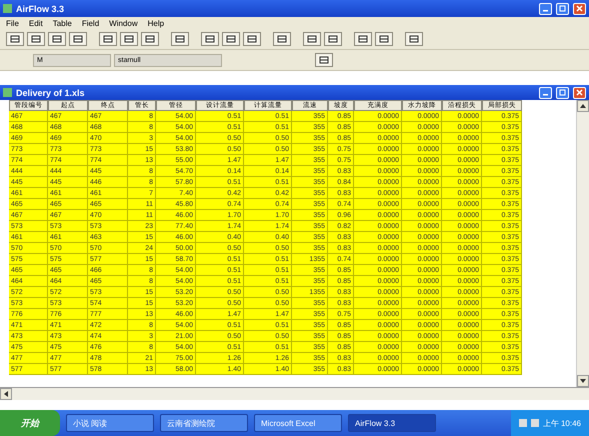  Describe the element at coordinates (51, 93) in the screenshot. I see `document-title: Delivery of 1.xls` at that location.